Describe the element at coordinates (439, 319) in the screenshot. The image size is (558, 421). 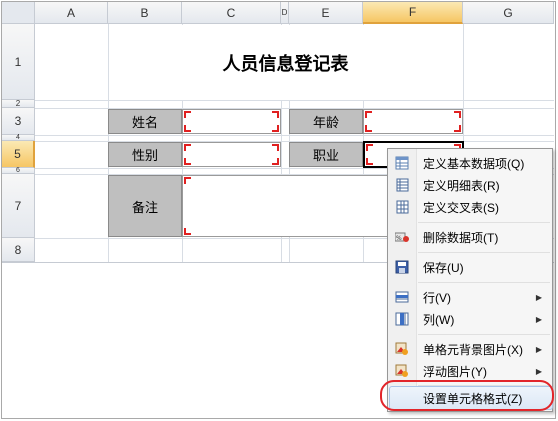
I see `menu-item-label: 列(W)` at that location.